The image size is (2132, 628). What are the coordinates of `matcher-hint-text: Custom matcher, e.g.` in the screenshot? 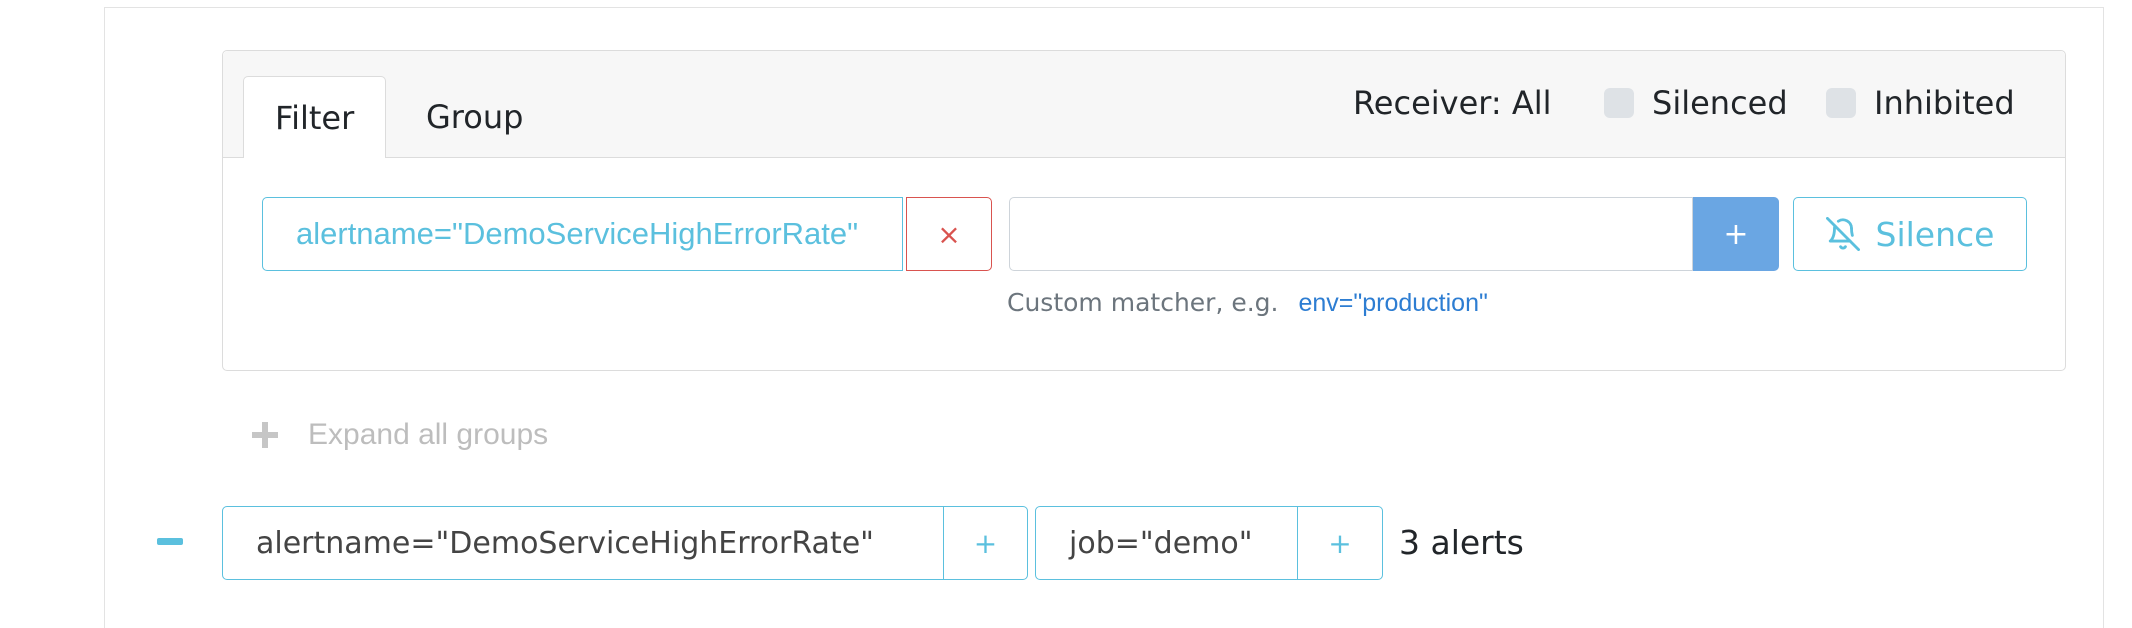 It's located at (1143, 302).